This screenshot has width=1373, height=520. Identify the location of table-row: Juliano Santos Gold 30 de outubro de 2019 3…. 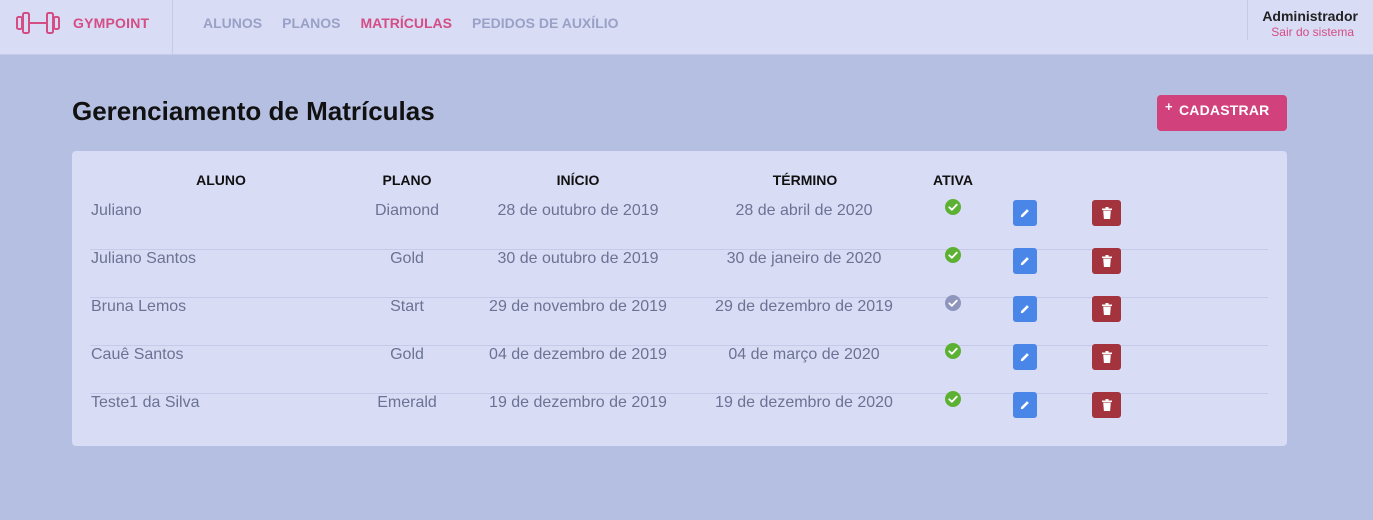
(679, 272).